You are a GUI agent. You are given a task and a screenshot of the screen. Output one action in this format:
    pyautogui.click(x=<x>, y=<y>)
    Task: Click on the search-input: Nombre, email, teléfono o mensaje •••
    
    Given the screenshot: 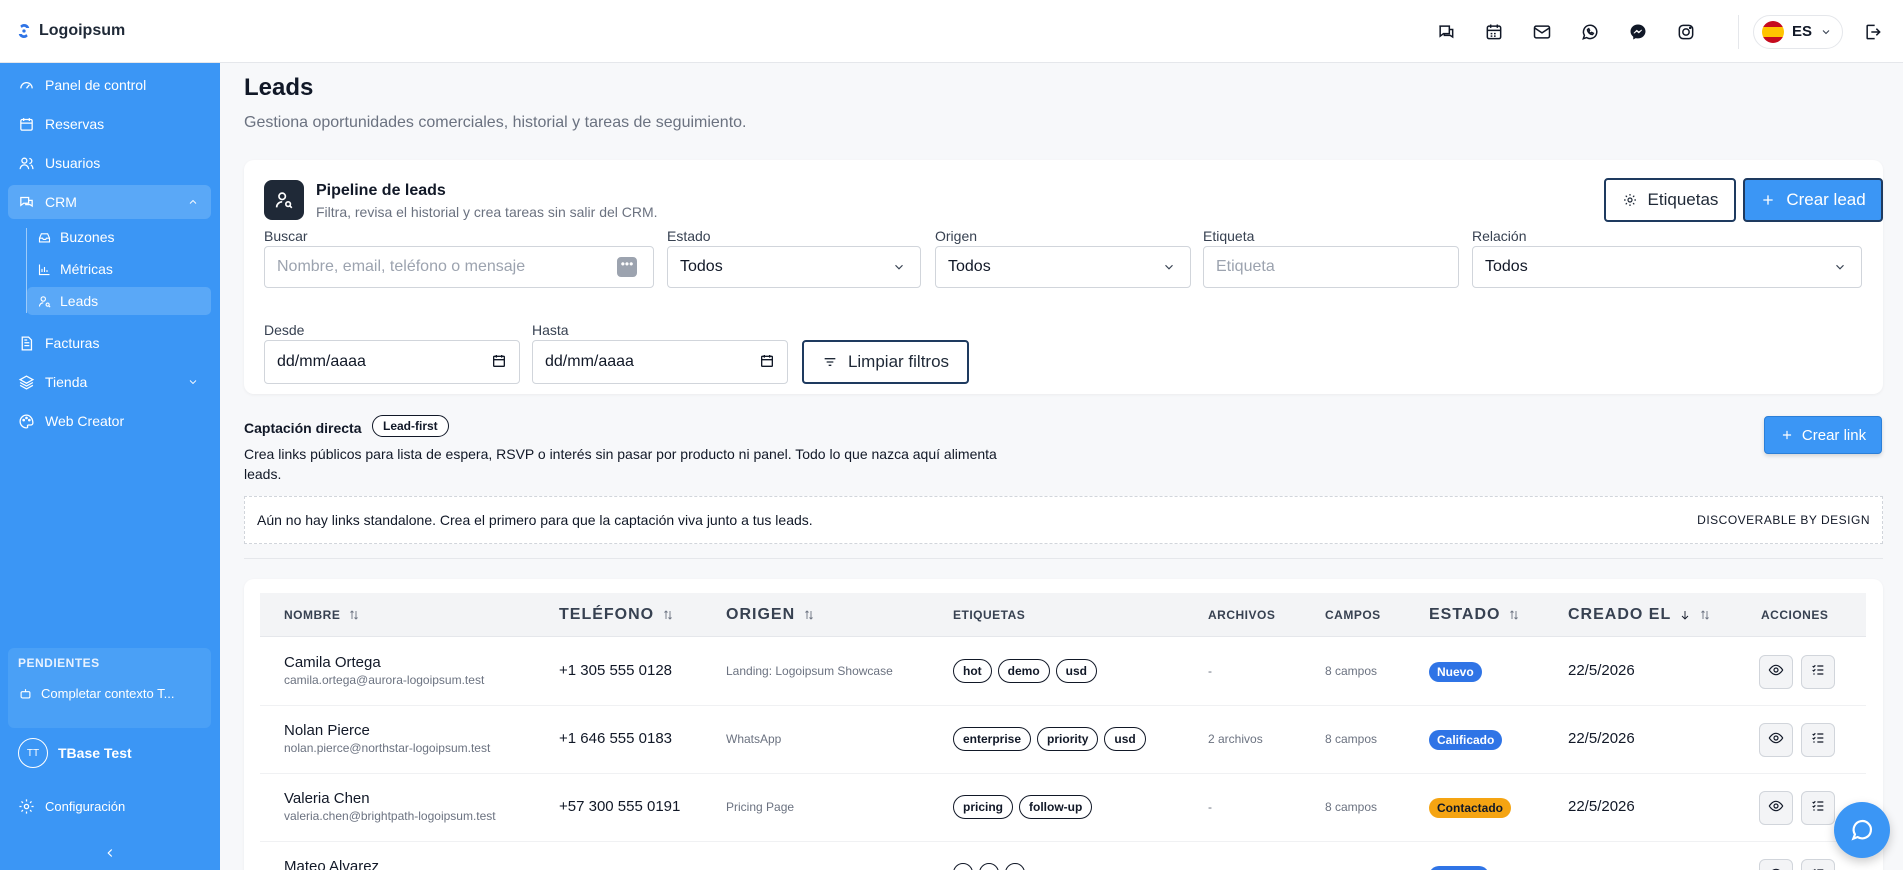 What is the action you would take?
    pyautogui.click(x=459, y=267)
    